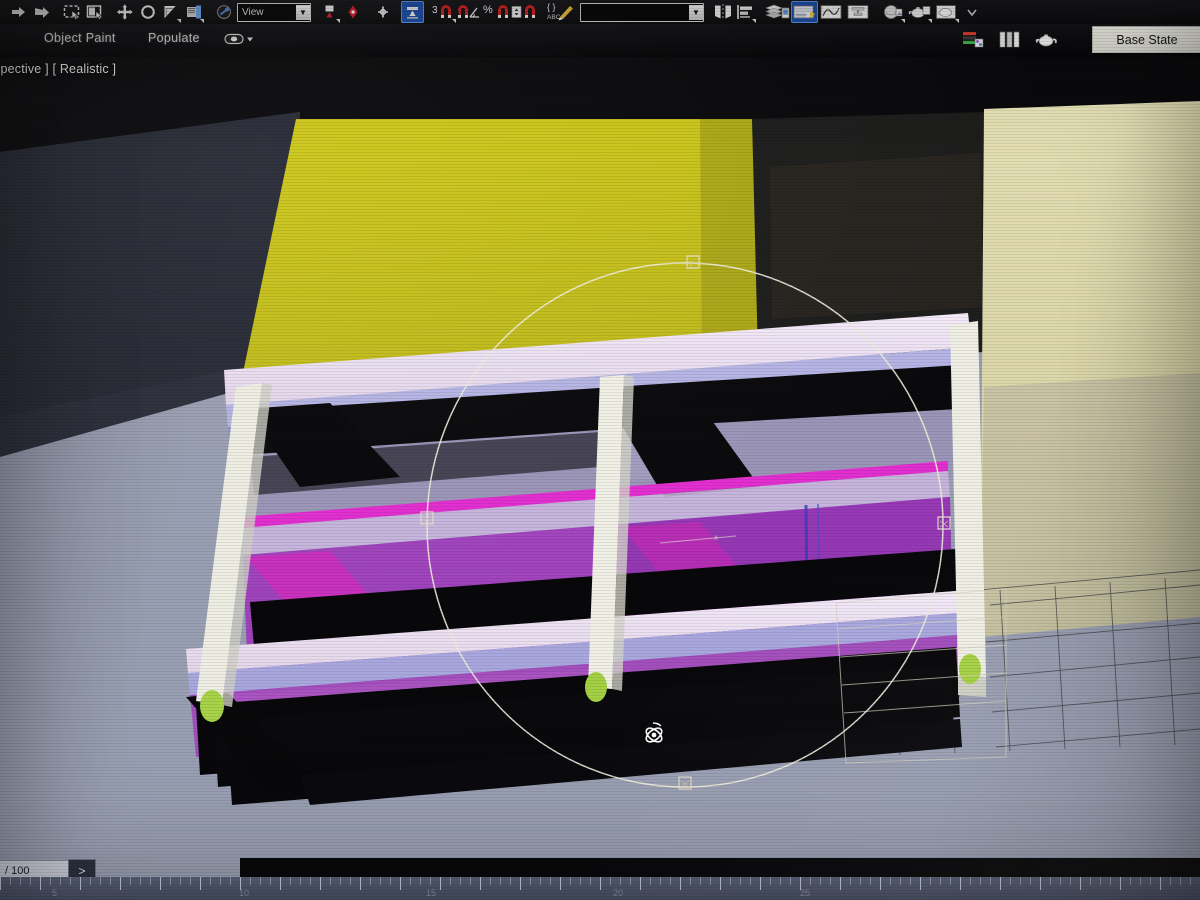 This screenshot has width=1200, height=900. What do you see at coordinates (804, 12) in the screenshot?
I see `render-setup-button` at bounding box center [804, 12].